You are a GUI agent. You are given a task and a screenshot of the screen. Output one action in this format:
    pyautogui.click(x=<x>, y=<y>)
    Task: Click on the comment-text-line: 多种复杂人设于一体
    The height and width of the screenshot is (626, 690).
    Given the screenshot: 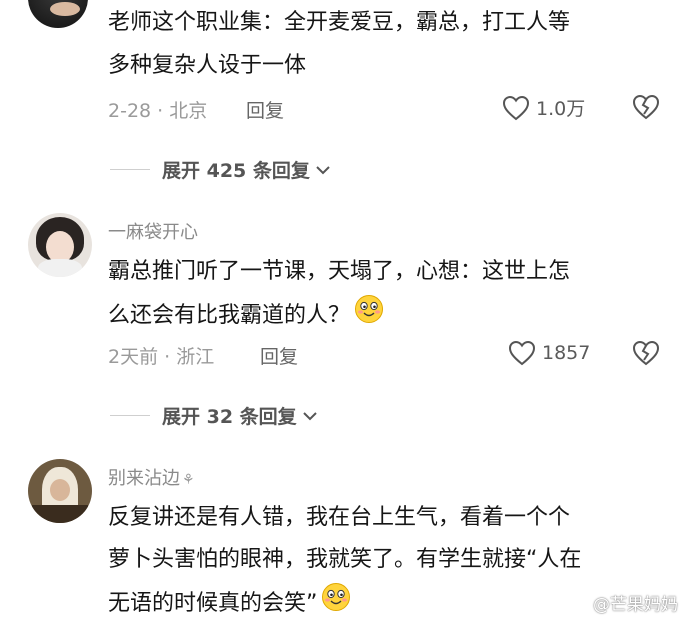 What is the action you would take?
    pyautogui.click(x=207, y=65)
    